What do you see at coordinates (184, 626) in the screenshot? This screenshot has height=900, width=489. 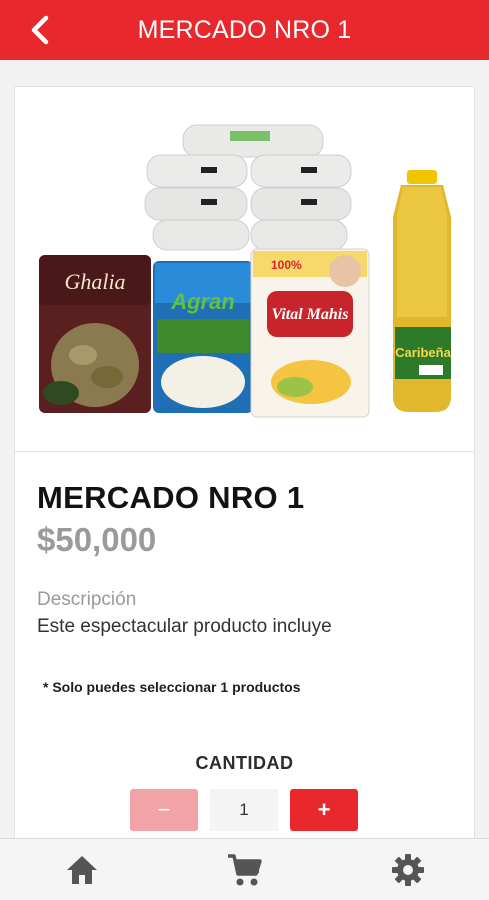 I see `description-text: Este espectacular producto incluye` at bounding box center [184, 626].